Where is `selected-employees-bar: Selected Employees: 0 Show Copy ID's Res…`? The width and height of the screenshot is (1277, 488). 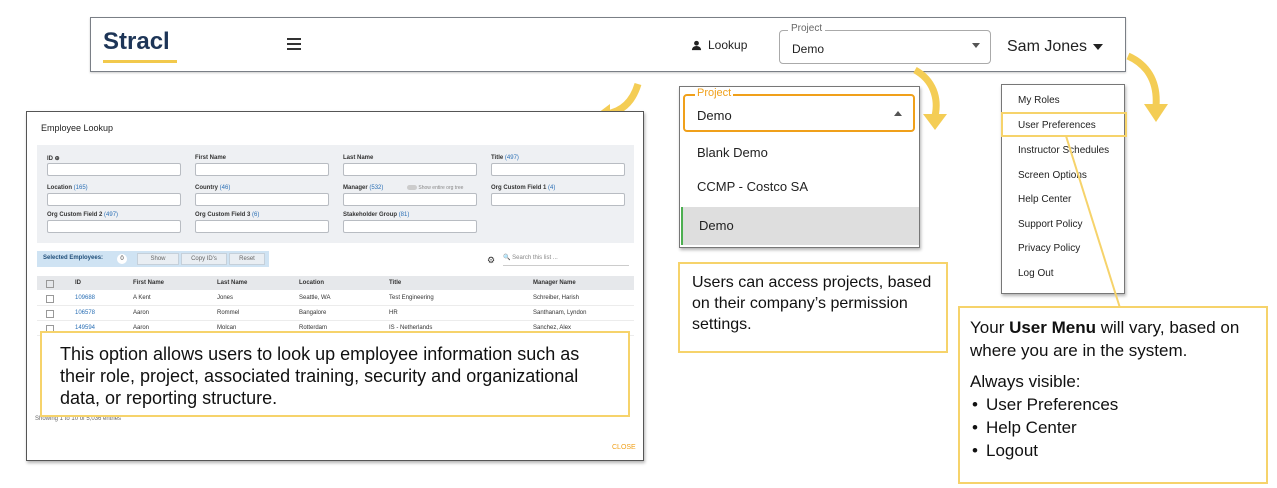
selected-employees-bar: Selected Employees: 0 Show Copy ID's Res… is located at coordinates (153, 259).